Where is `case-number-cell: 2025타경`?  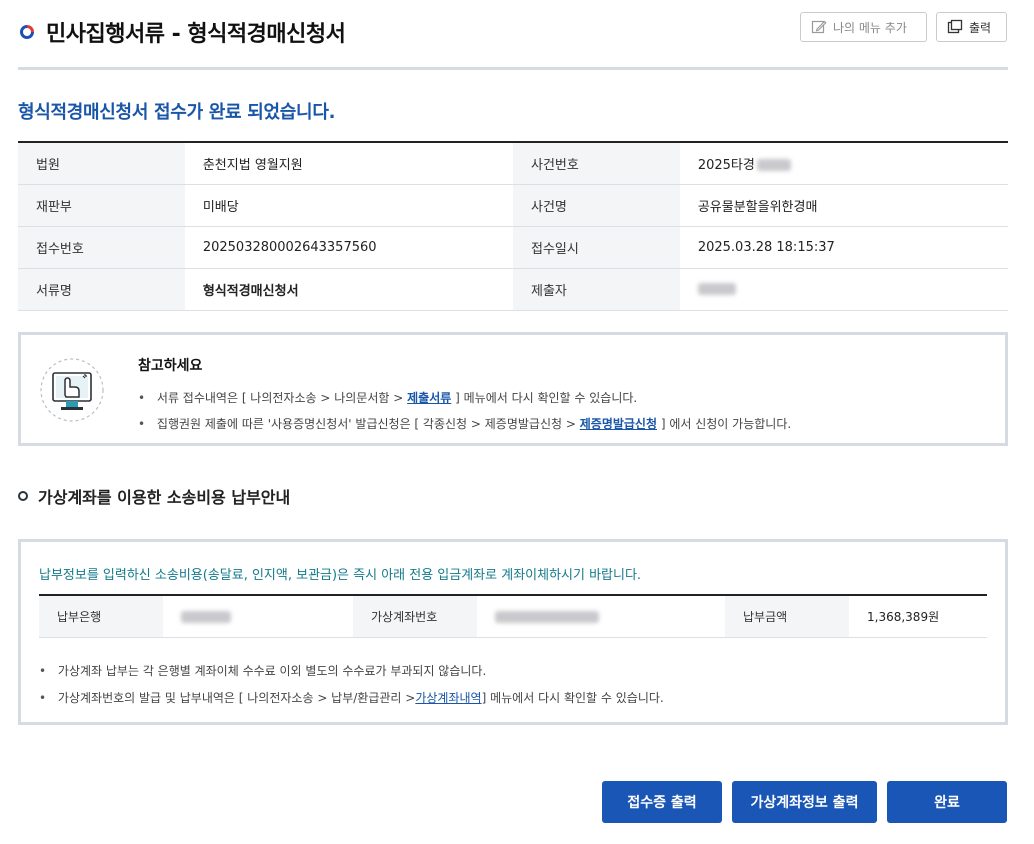
case-number-cell: 2025타경 is located at coordinates (843, 163).